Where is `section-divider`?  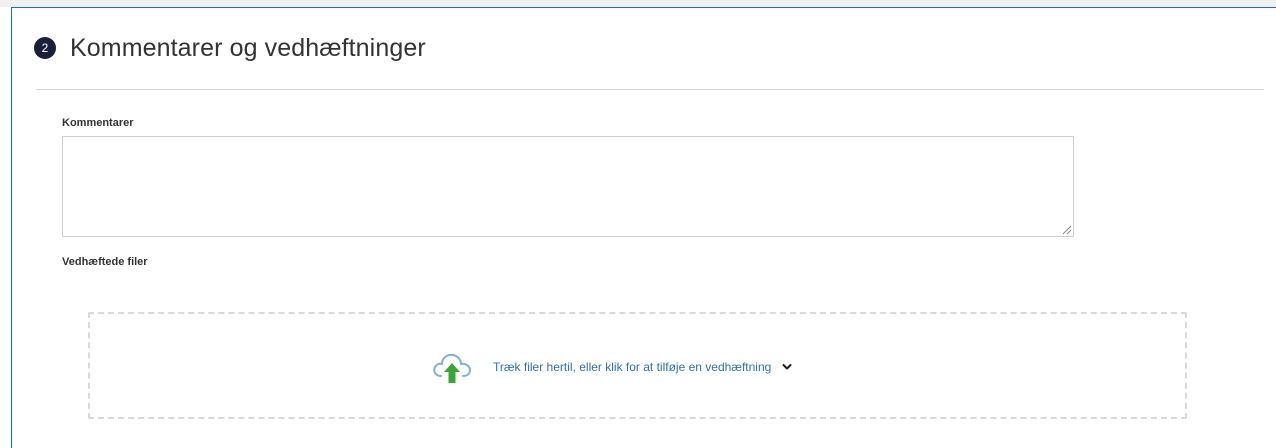 section-divider is located at coordinates (650, 89).